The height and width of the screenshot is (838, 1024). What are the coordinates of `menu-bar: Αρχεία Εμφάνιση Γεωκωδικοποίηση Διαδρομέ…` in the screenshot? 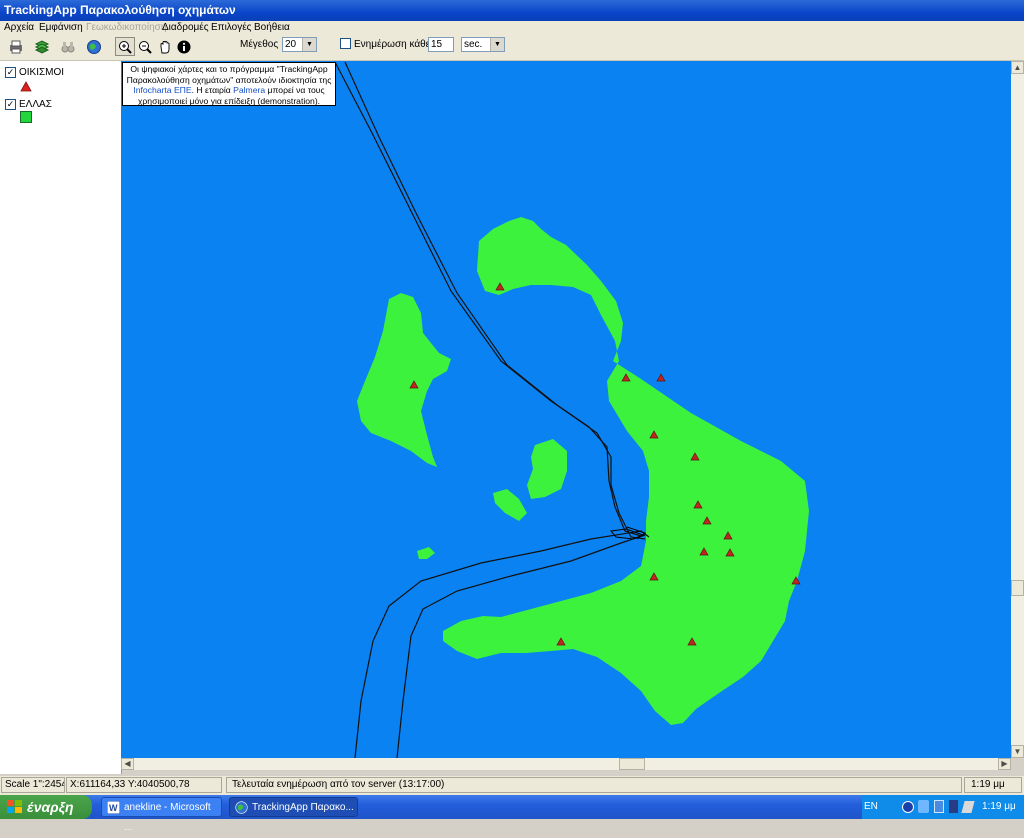 It's located at (512, 28).